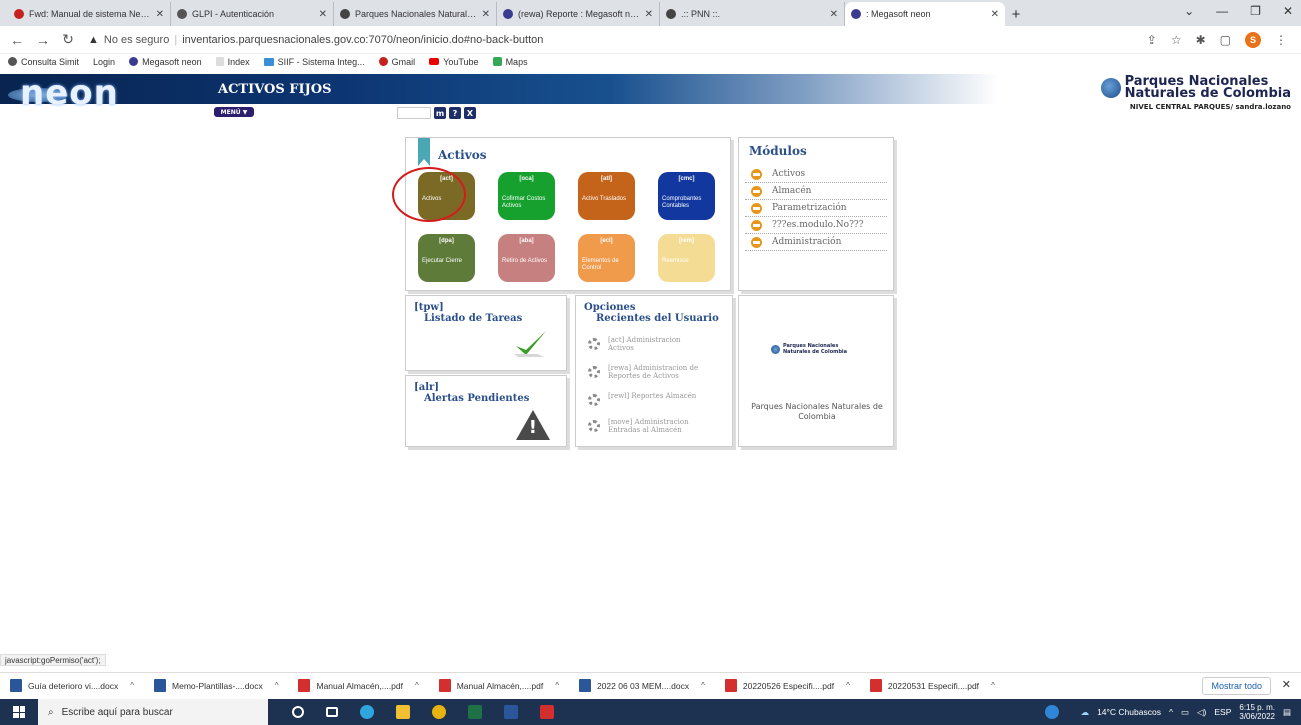 The height and width of the screenshot is (725, 1301). Describe the element at coordinates (473, 318) in the screenshot. I see `tareas-title: Listado de Tareas` at that location.